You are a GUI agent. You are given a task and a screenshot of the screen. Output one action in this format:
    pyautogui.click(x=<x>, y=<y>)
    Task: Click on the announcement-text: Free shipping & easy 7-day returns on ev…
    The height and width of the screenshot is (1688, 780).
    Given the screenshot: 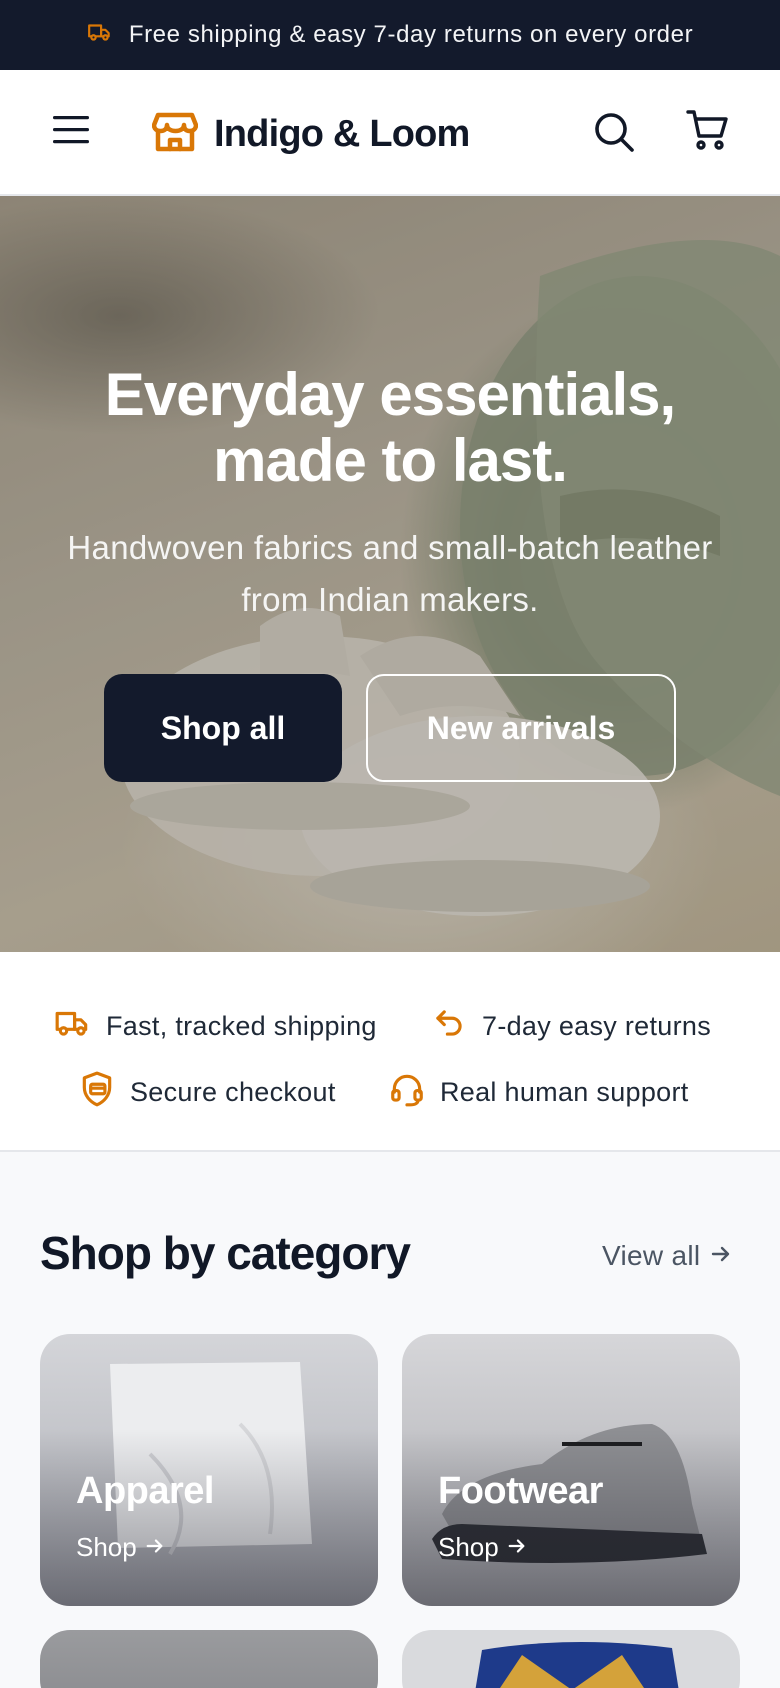 What is the action you would take?
    pyautogui.click(x=411, y=34)
    